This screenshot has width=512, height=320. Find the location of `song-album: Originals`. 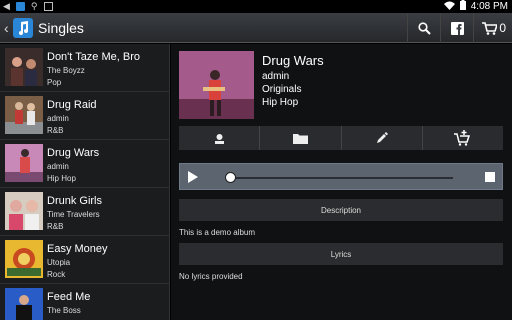

song-album: Originals is located at coordinates (282, 89).